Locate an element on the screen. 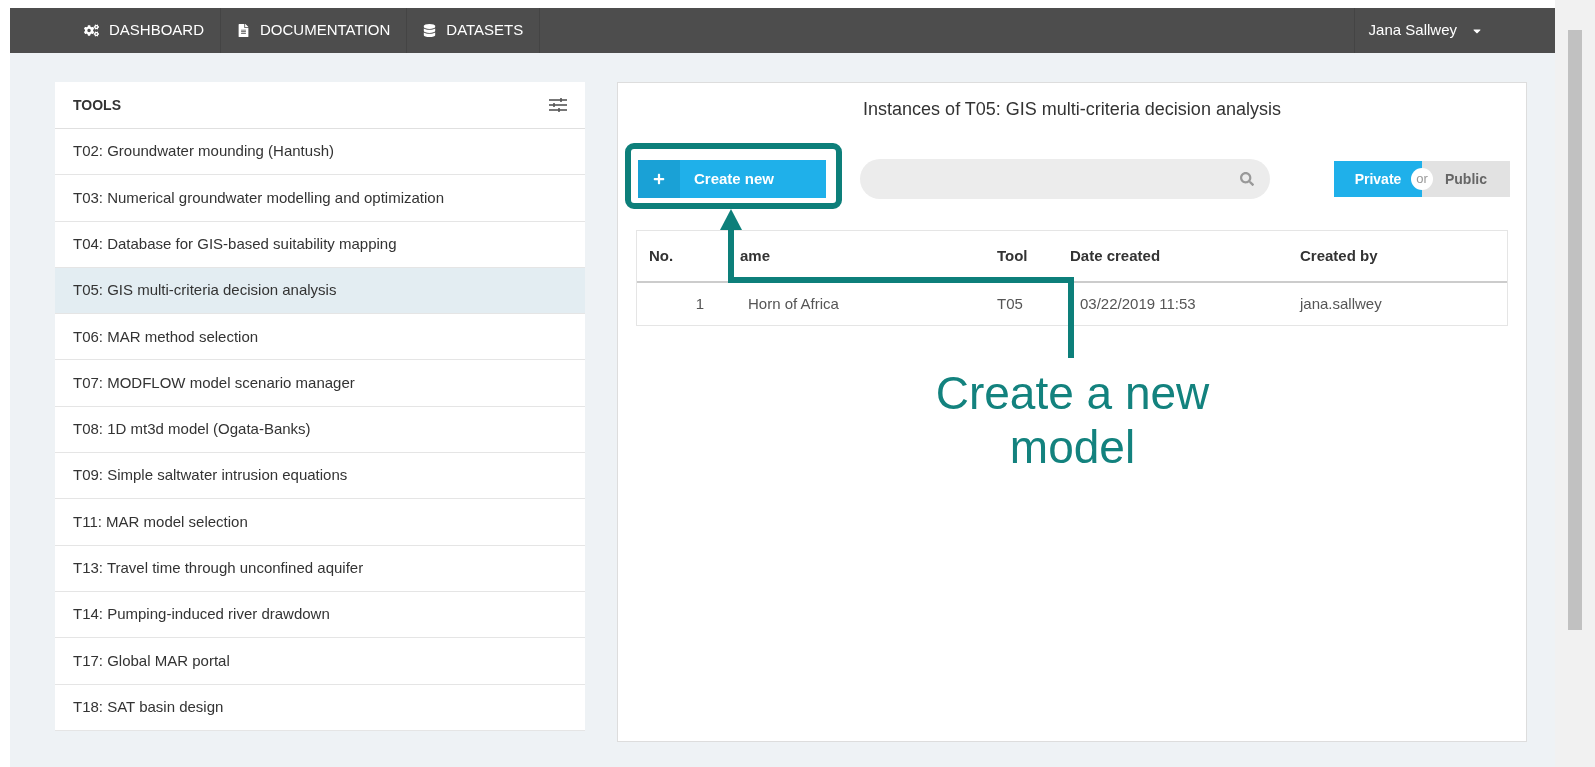 The width and height of the screenshot is (1595, 767). annotation-text: Create a new model is located at coordinates (1072, 420).